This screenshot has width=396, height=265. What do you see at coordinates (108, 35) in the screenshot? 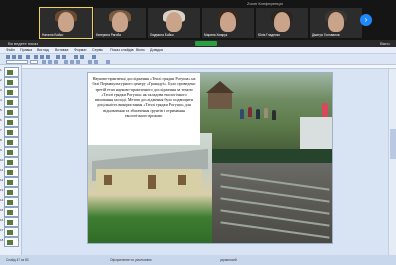
I see `participant-name: Катерина Рагоба` at bounding box center [108, 35].